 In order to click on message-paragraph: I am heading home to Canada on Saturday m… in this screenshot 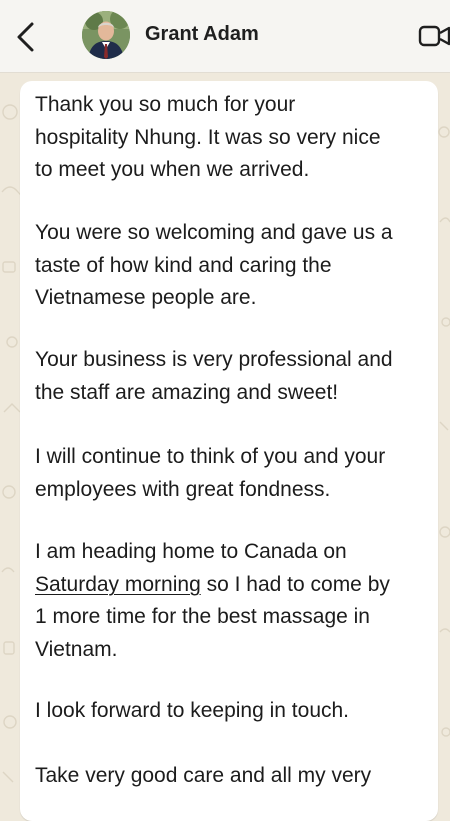, I will do `click(212, 601)`.